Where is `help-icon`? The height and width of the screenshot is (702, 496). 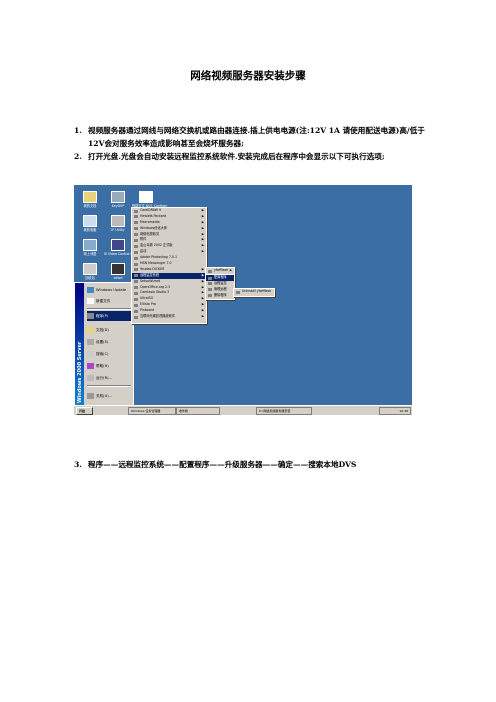 help-icon is located at coordinates (90, 366).